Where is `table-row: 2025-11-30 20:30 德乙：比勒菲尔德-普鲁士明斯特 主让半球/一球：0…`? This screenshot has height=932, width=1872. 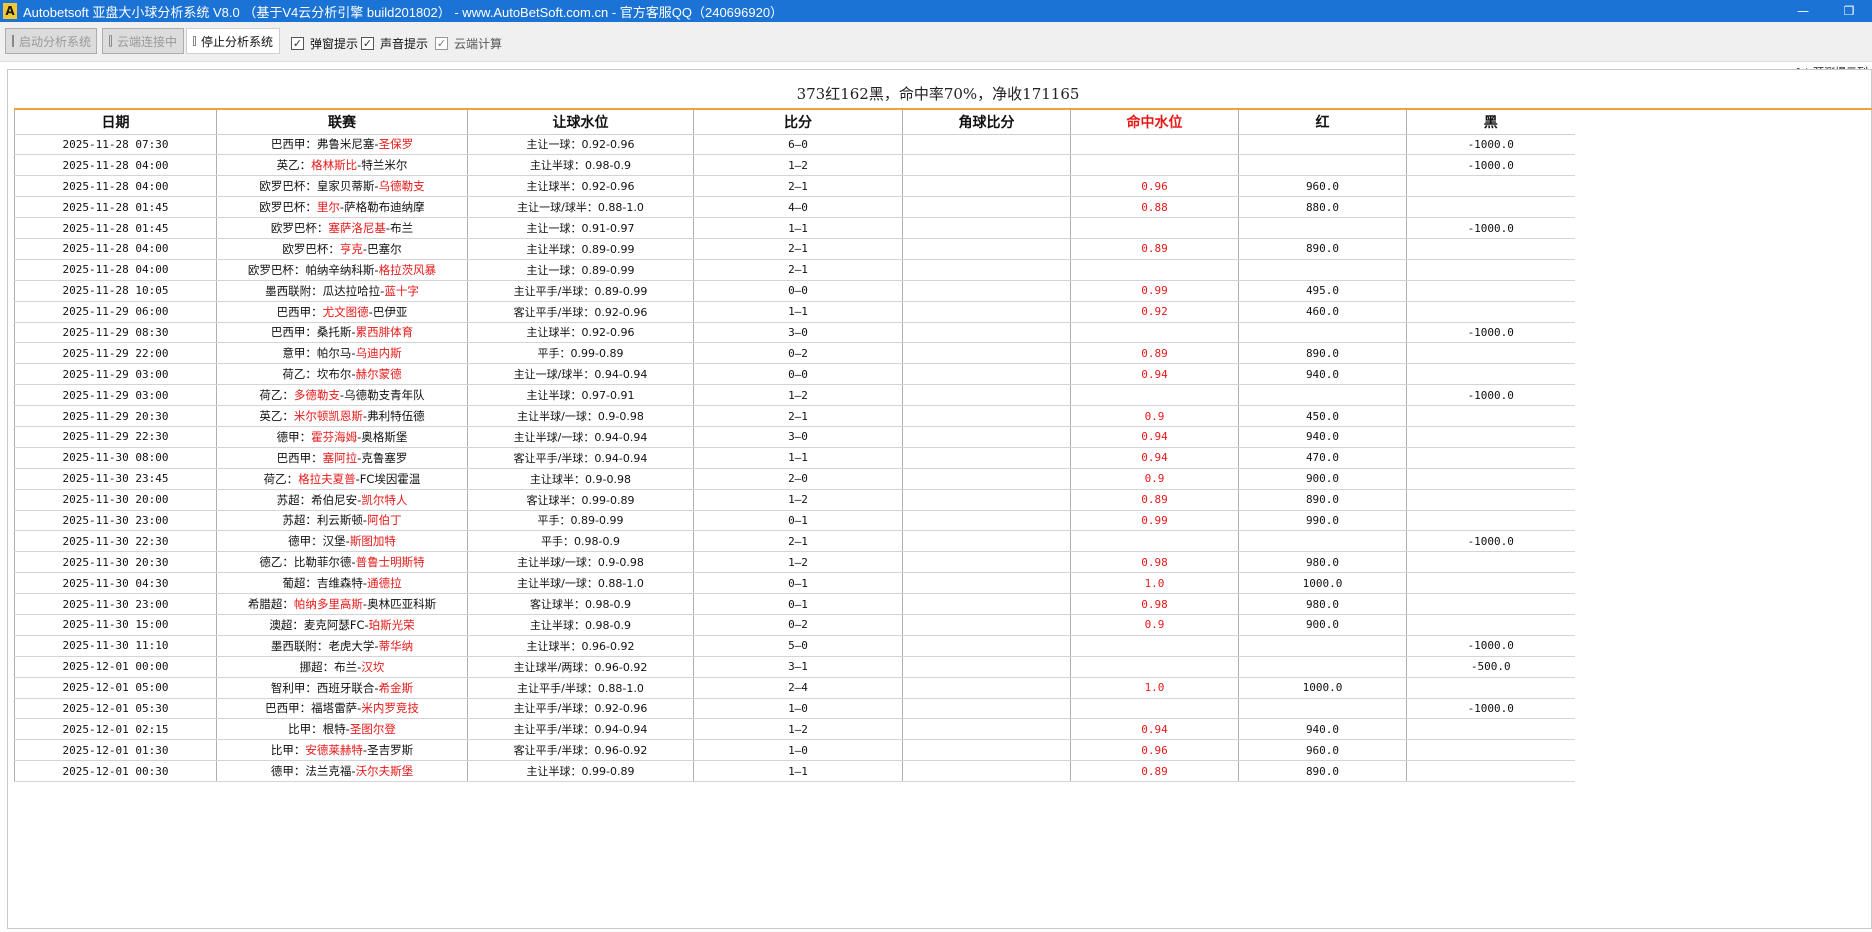 table-row: 2025-11-30 20:30 德乙：比勒菲尔德-普鲁士明斯特 主让半球/一球：0… is located at coordinates (794, 562).